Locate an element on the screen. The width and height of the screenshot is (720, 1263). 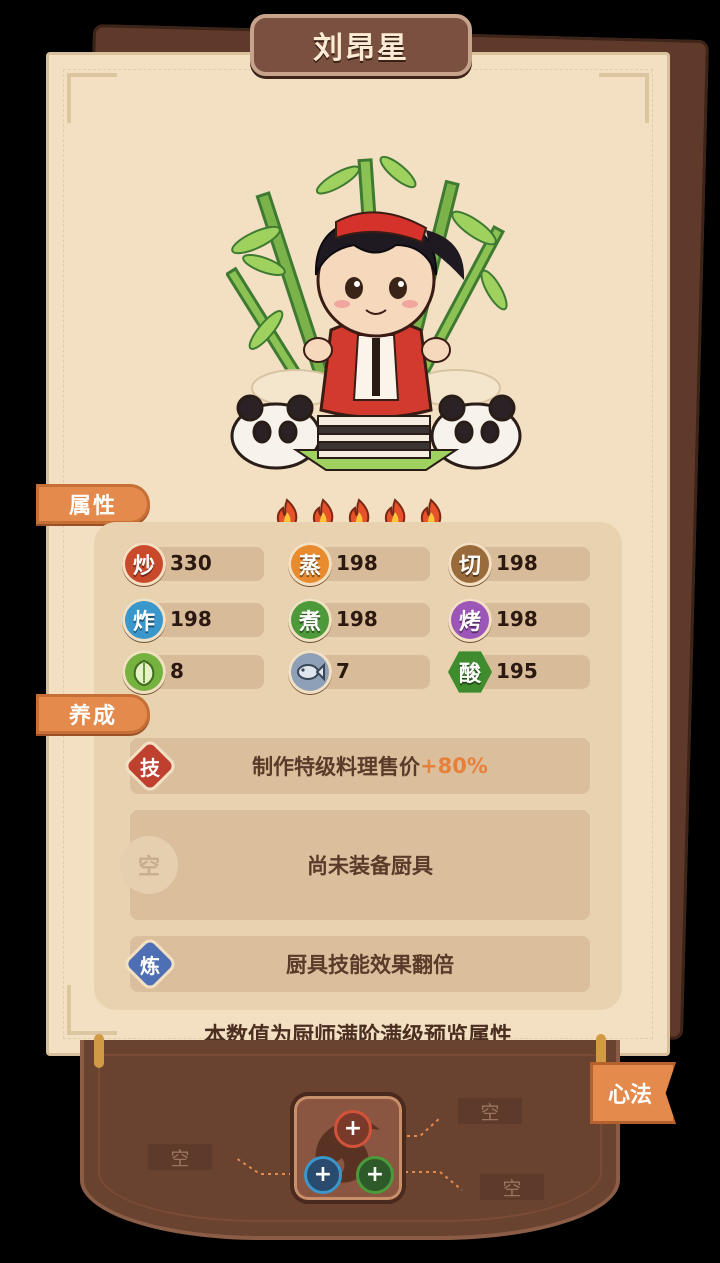
bake-icon: 烤 is located at coordinates (470, 620).